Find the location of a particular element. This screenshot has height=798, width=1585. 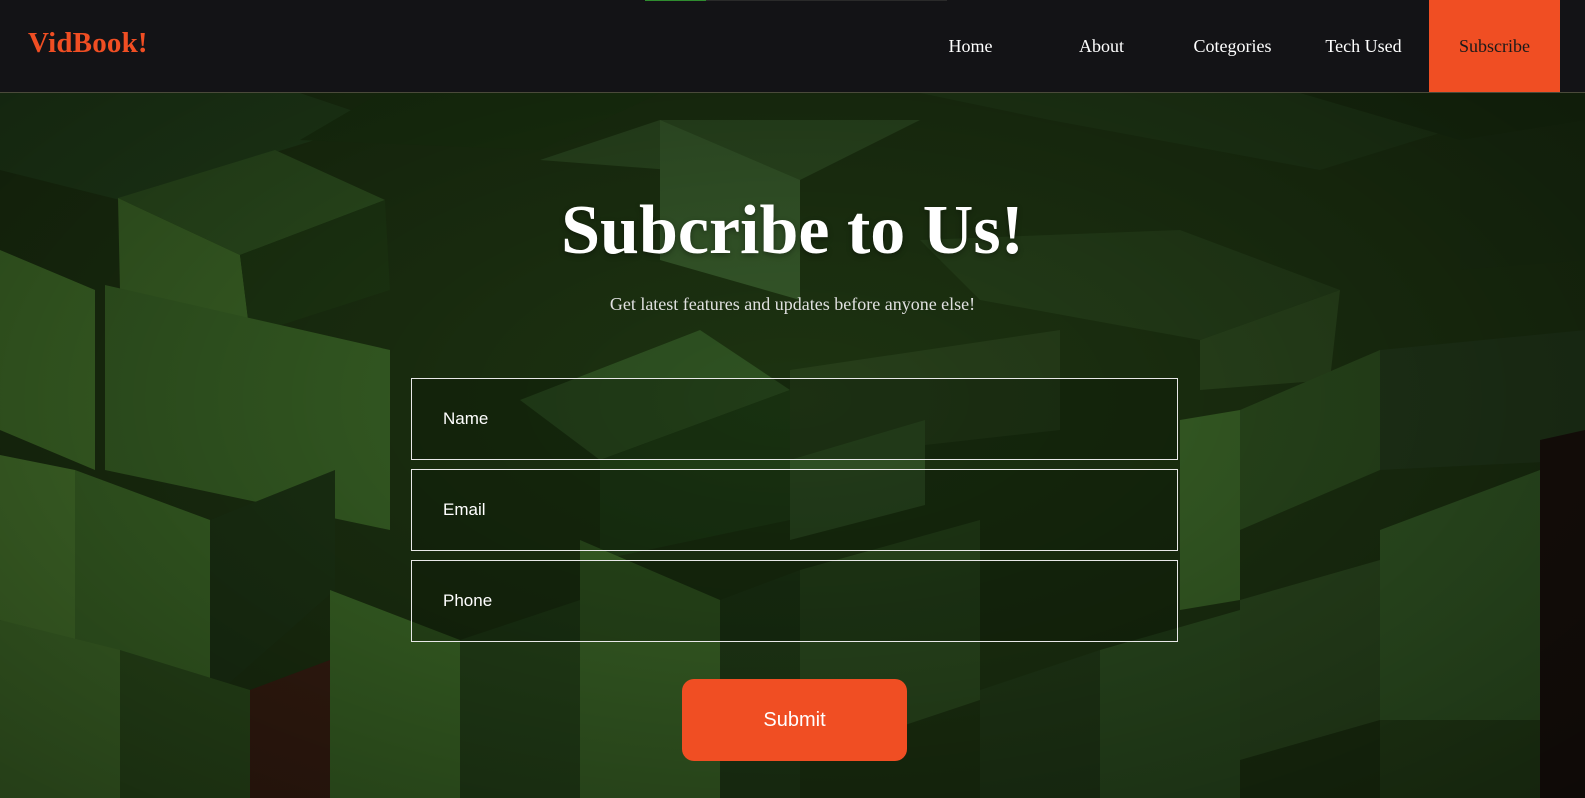

nav-item-tech-used: Tech Used is located at coordinates (1363, 46).